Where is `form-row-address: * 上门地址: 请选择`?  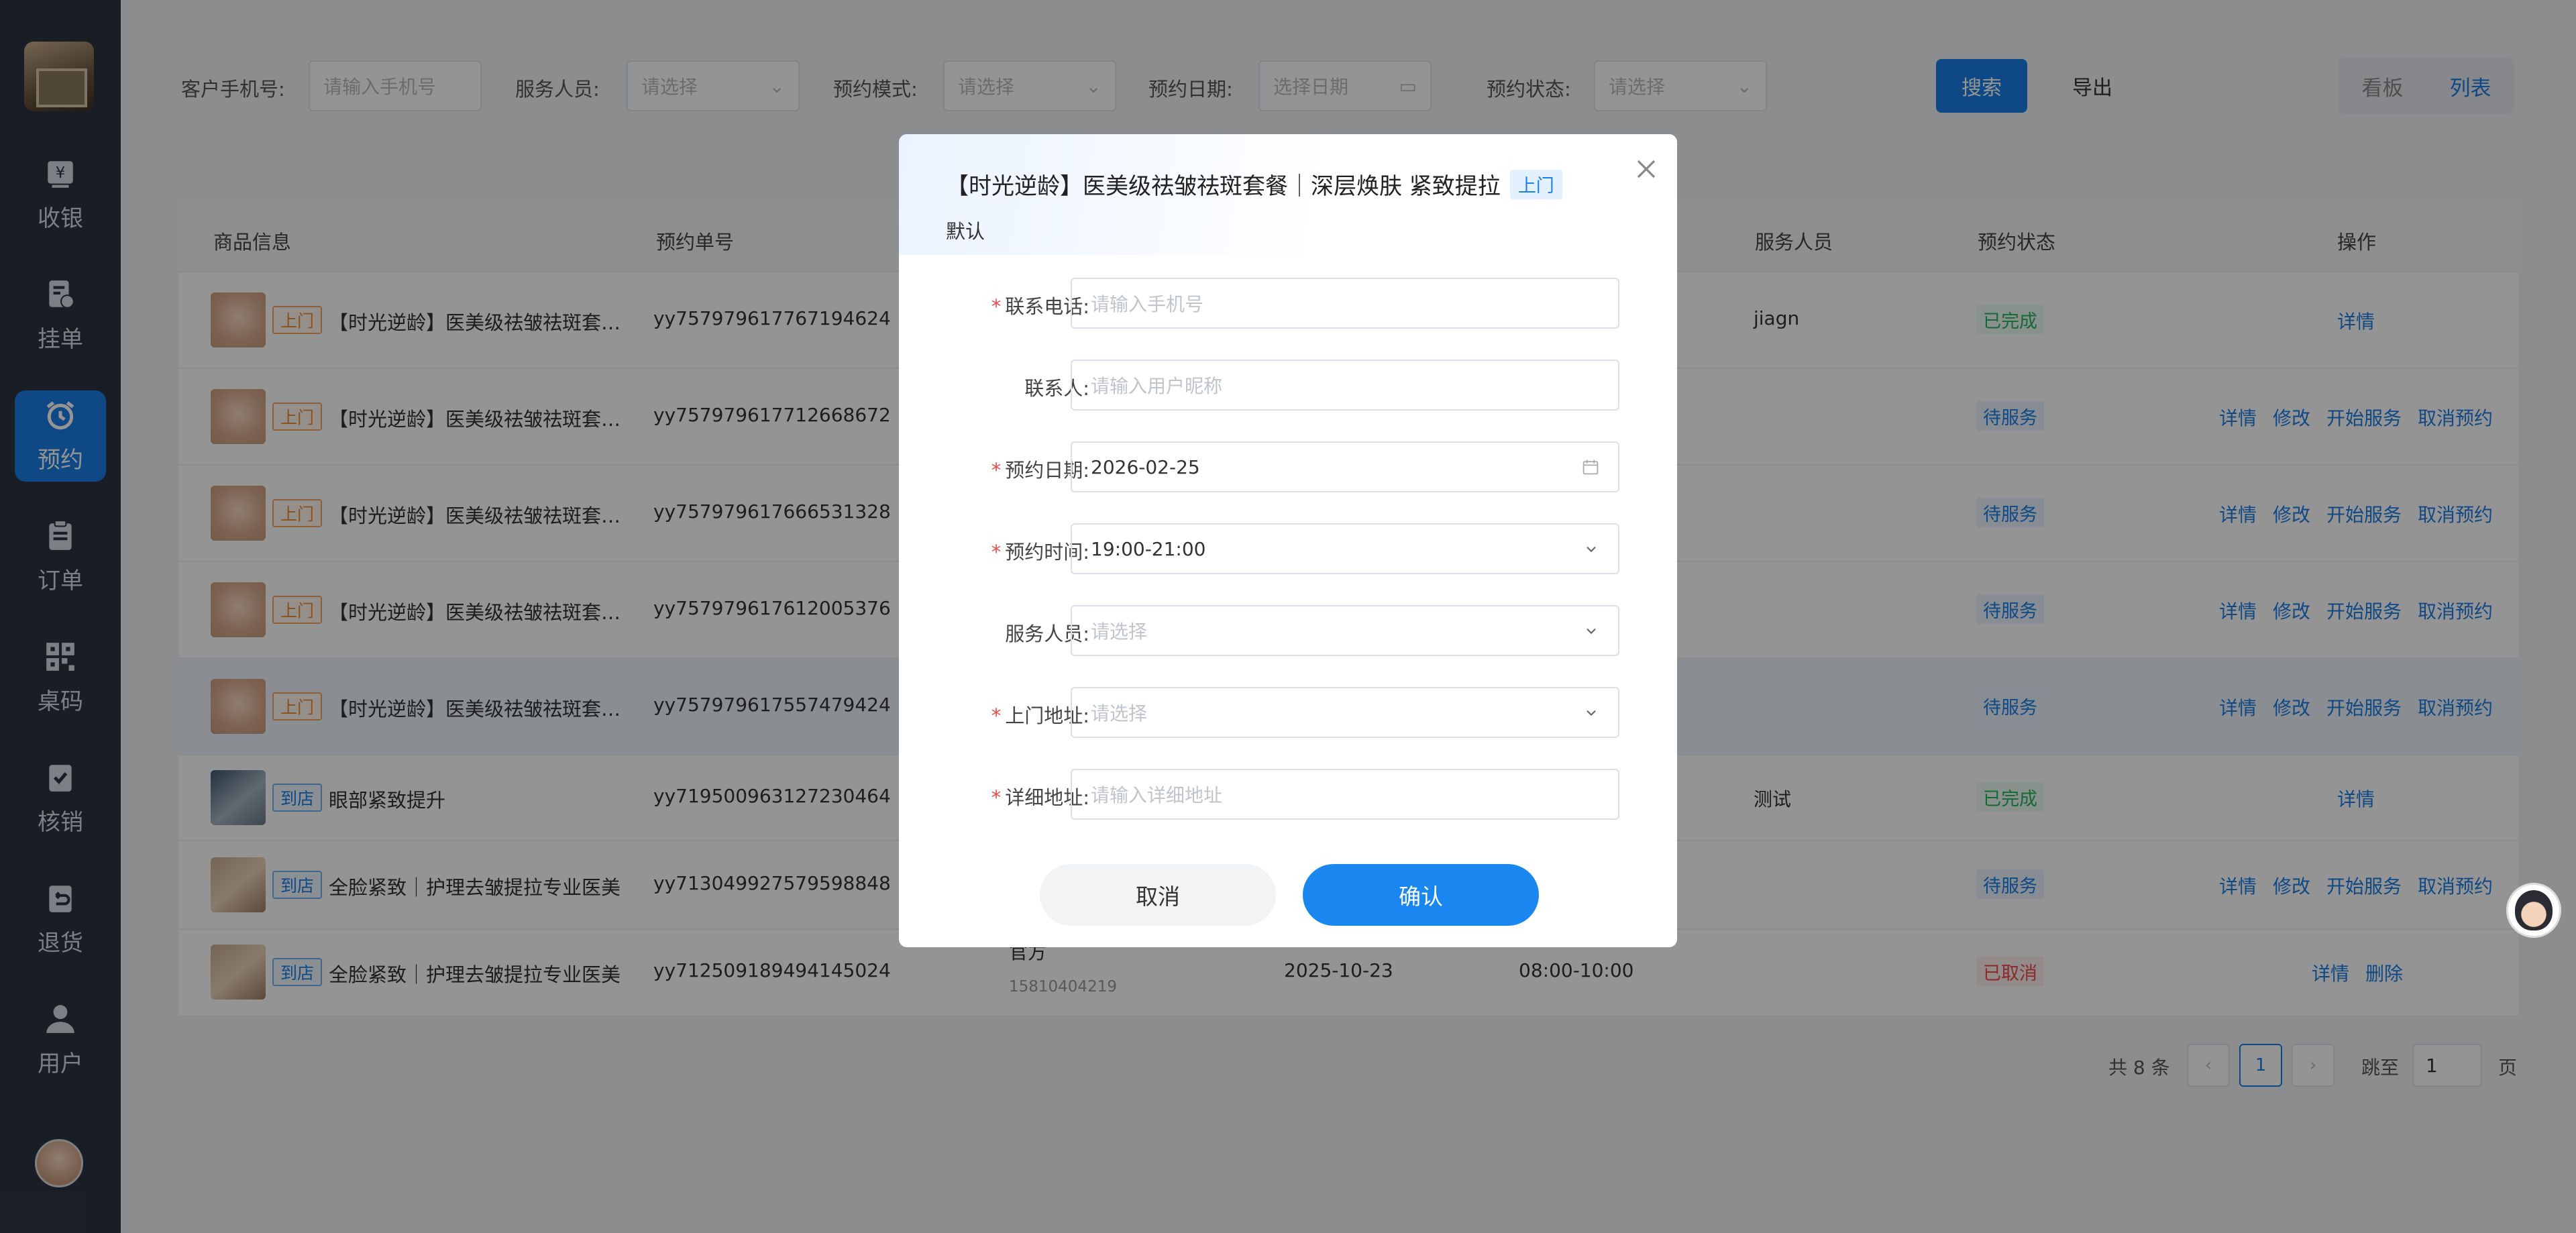
form-row-address: * 上门地址: 请选择 is located at coordinates (1288, 713).